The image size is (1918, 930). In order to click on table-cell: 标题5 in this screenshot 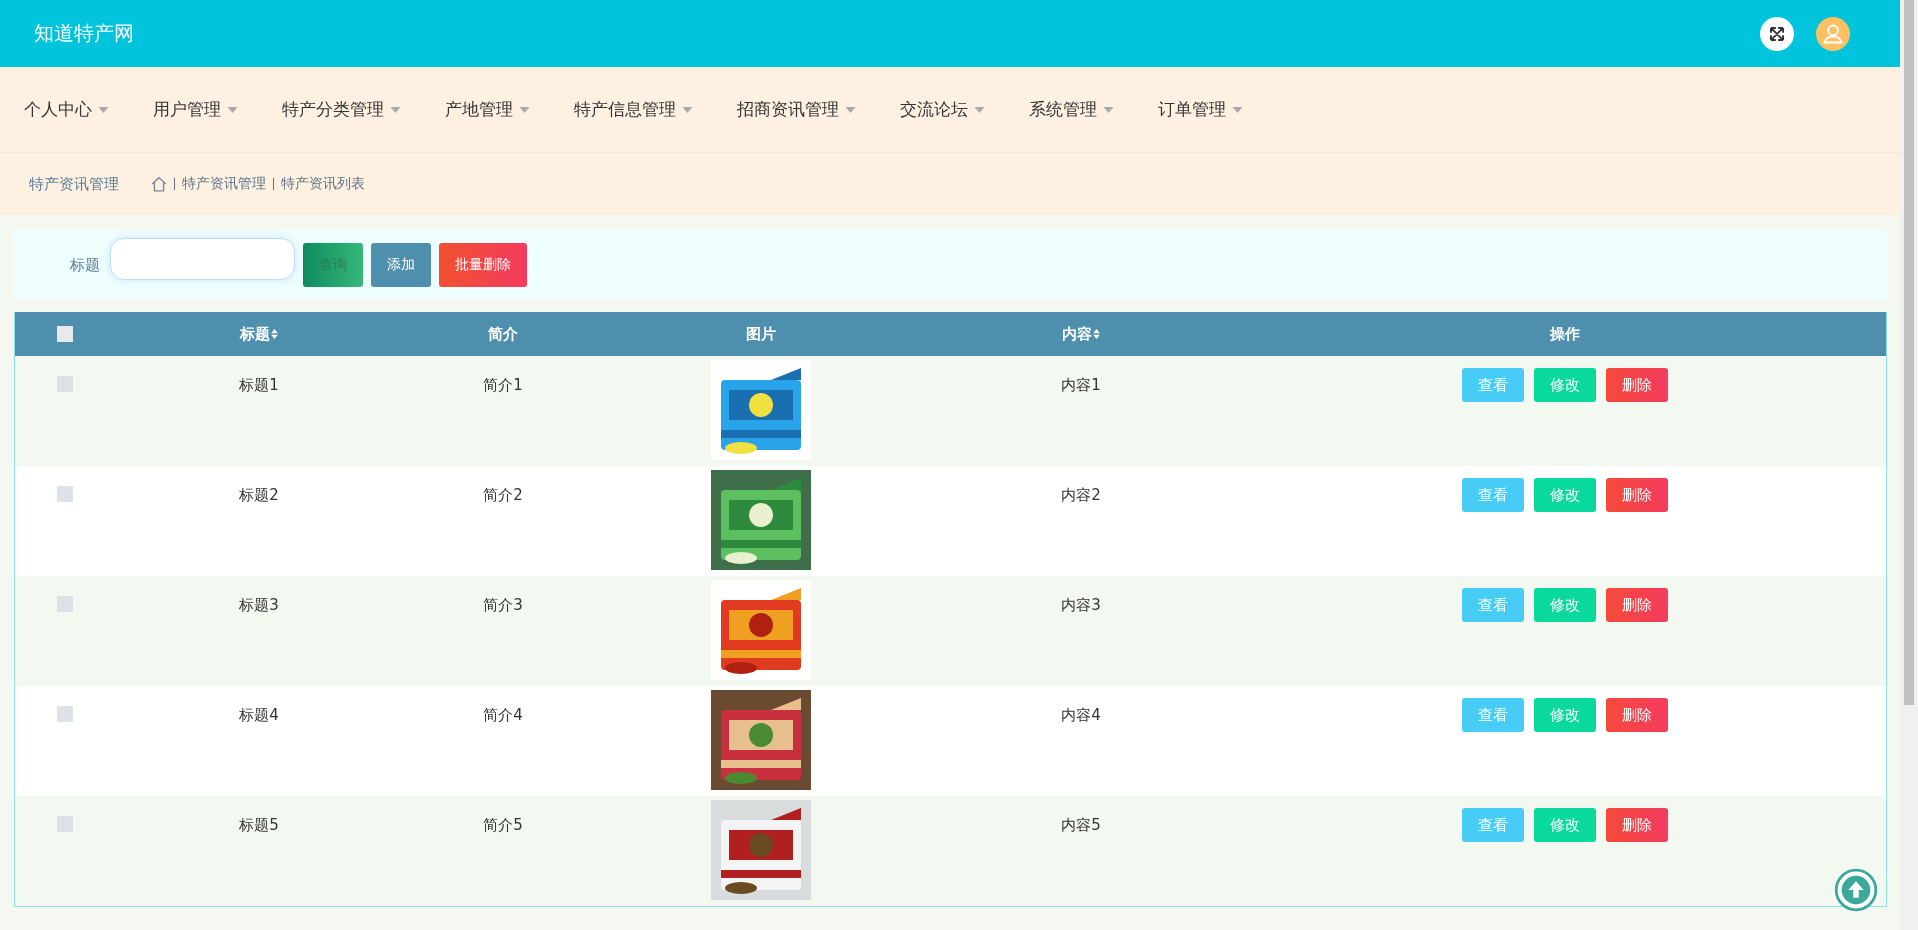, I will do `click(259, 825)`.